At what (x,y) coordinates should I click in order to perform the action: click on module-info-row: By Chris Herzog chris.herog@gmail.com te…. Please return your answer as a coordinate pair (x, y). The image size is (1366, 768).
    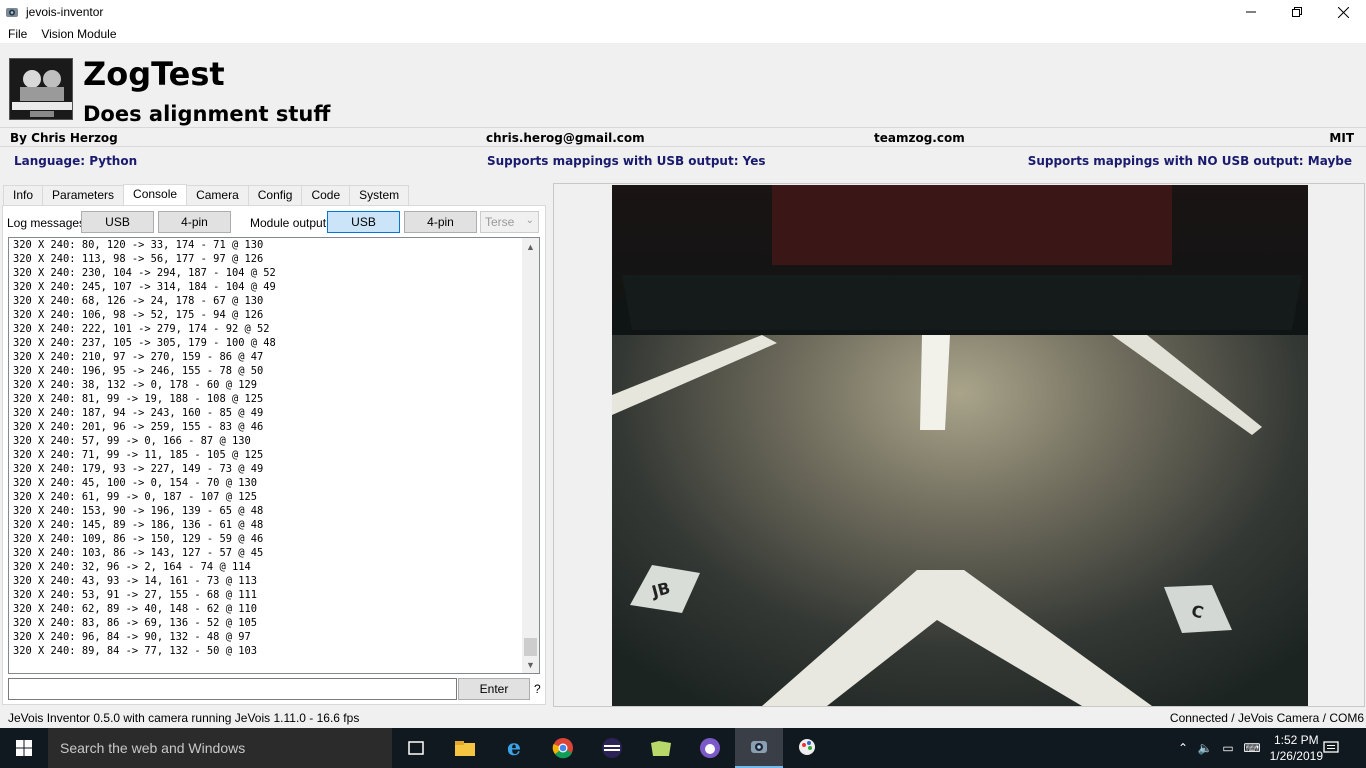
    Looking at the image, I should click on (683, 137).